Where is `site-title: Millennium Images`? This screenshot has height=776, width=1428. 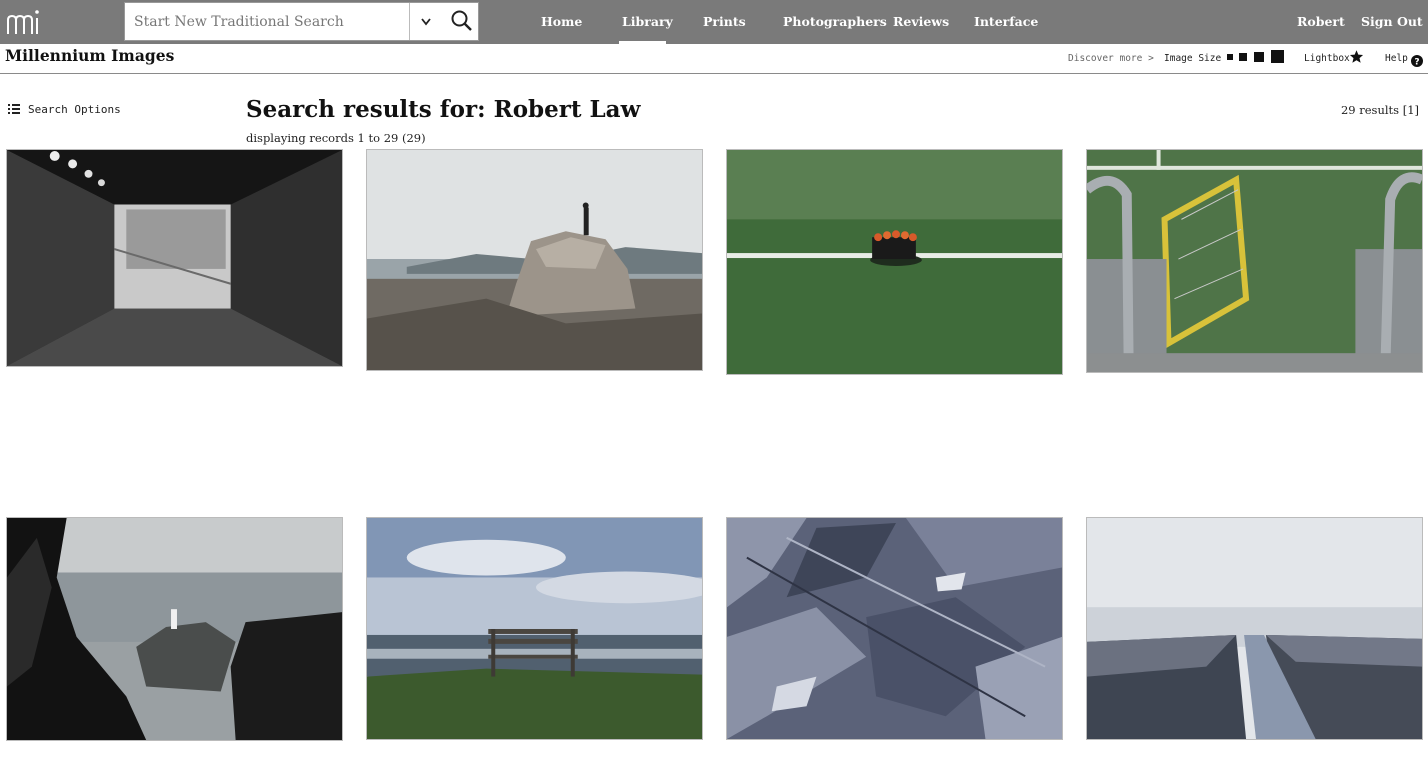 site-title: Millennium Images is located at coordinates (89, 55).